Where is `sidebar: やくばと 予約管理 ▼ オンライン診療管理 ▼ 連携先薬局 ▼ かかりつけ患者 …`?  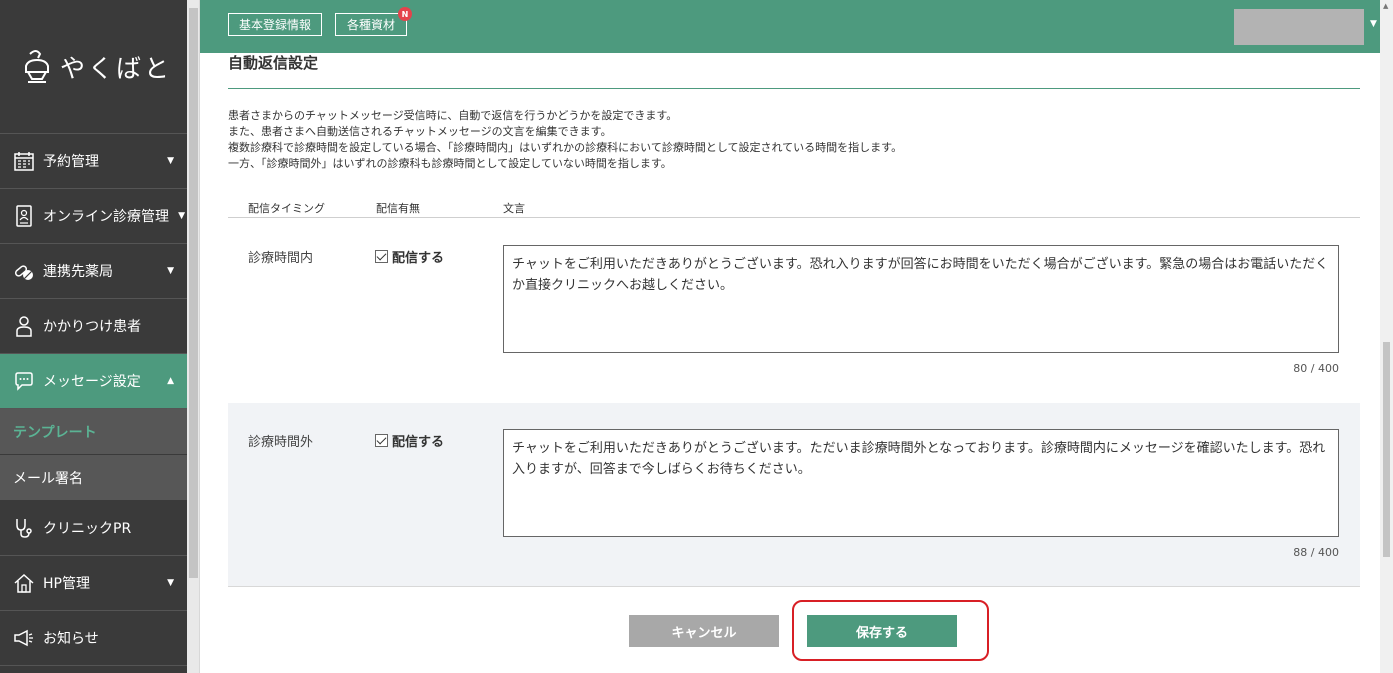 sidebar: やくばと 予約管理 ▼ オンライン診療管理 ▼ 連携先薬局 ▼ かかりつけ患者 … is located at coordinates (93, 336).